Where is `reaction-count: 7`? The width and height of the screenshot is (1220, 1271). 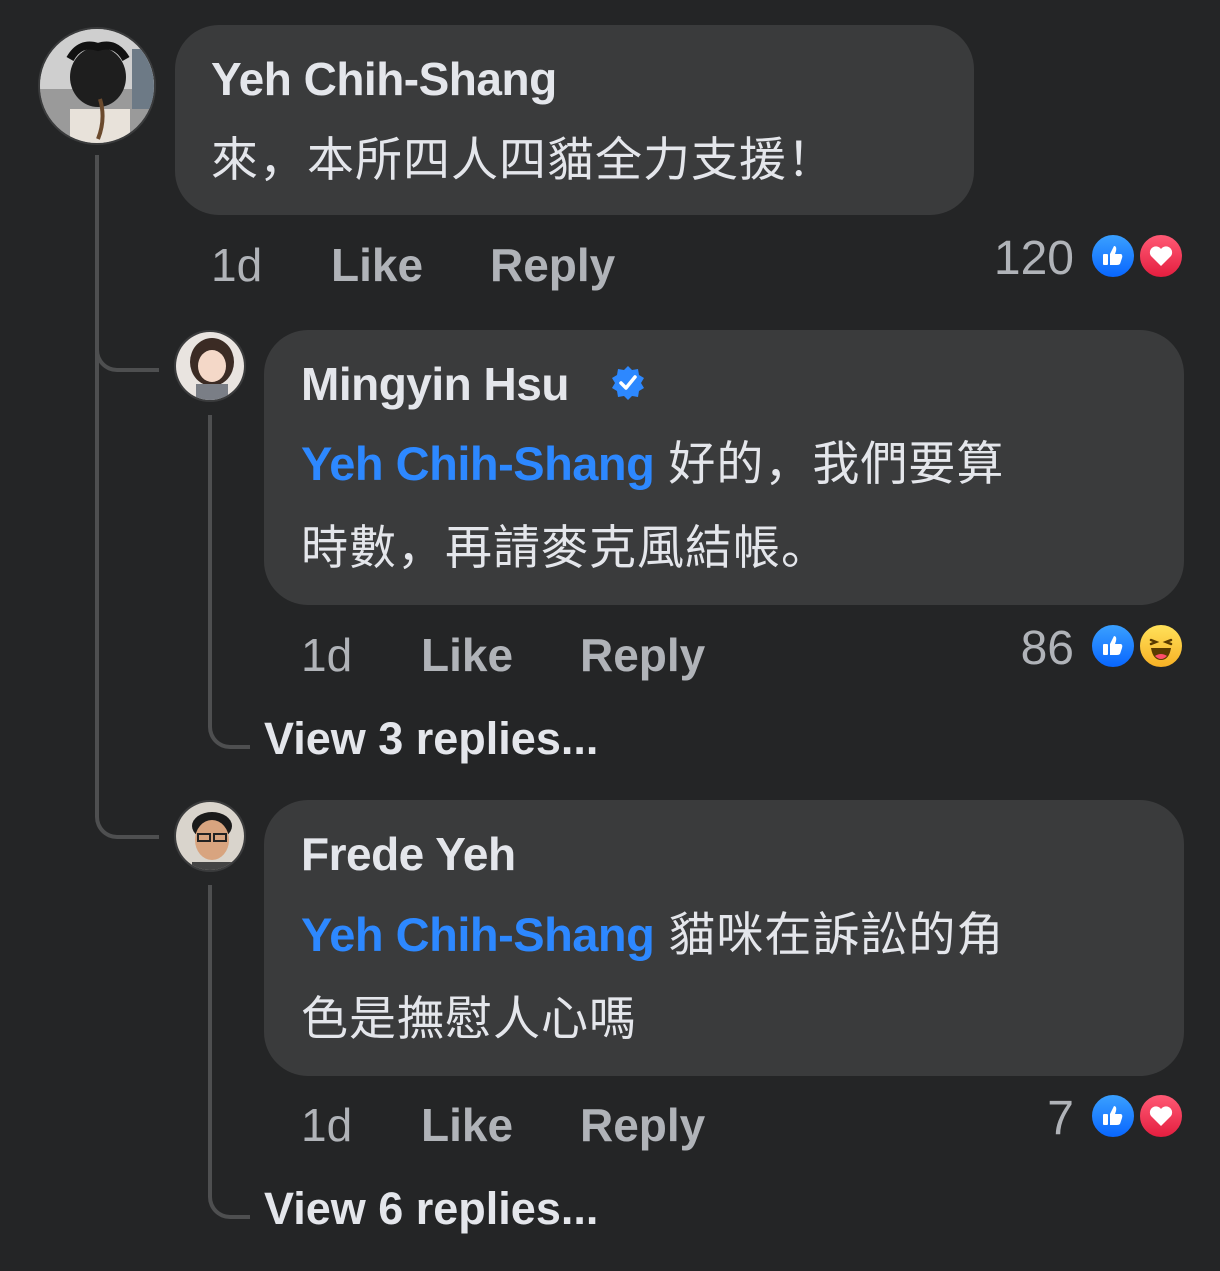 reaction-count: 7 is located at coordinates (1060, 1118).